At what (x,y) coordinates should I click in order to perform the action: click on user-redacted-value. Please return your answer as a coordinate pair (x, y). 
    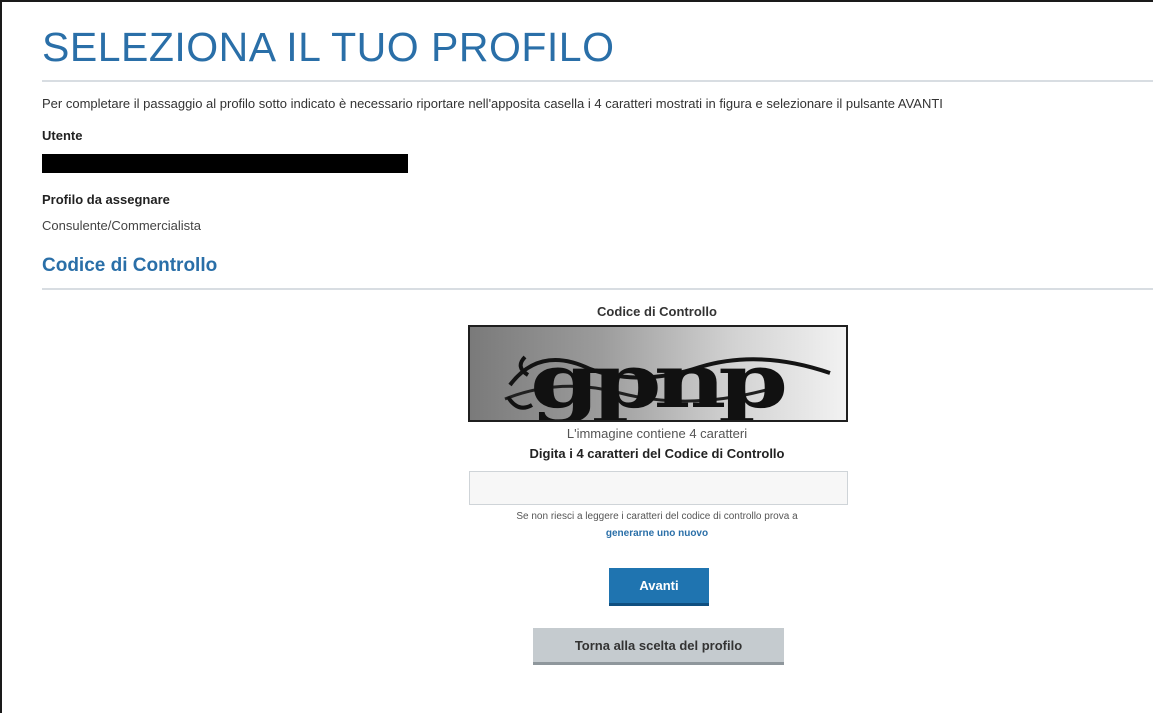
    Looking at the image, I should click on (225, 163).